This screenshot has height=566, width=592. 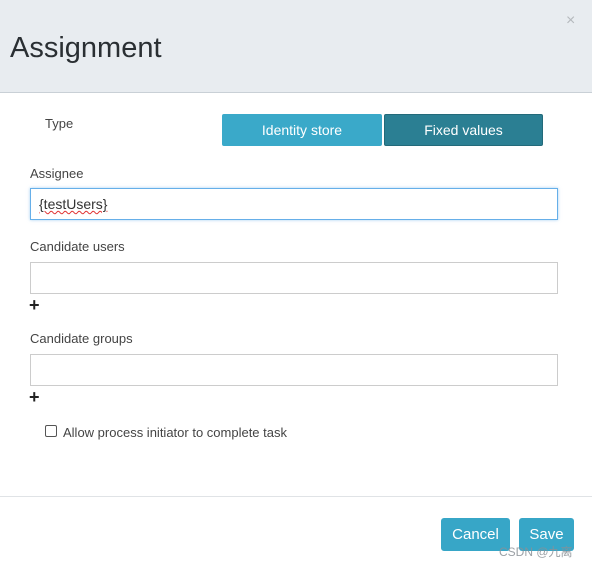 What do you see at coordinates (51, 431) in the screenshot?
I see `allow-initiator-checkbox` at bounding box center [51, 431].